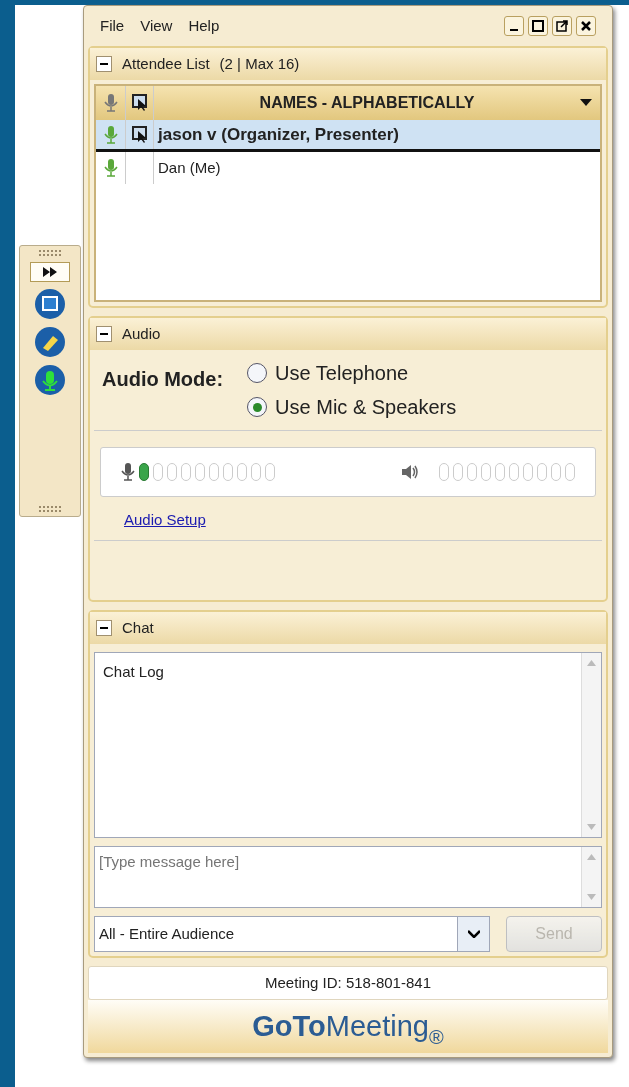 The height and width of the screenshot is (1087, 629). Describe the element at coordinates (277, 134) in the screenshot. I see `attendee-name: jason v (Organizer, Presenter)` at that location.